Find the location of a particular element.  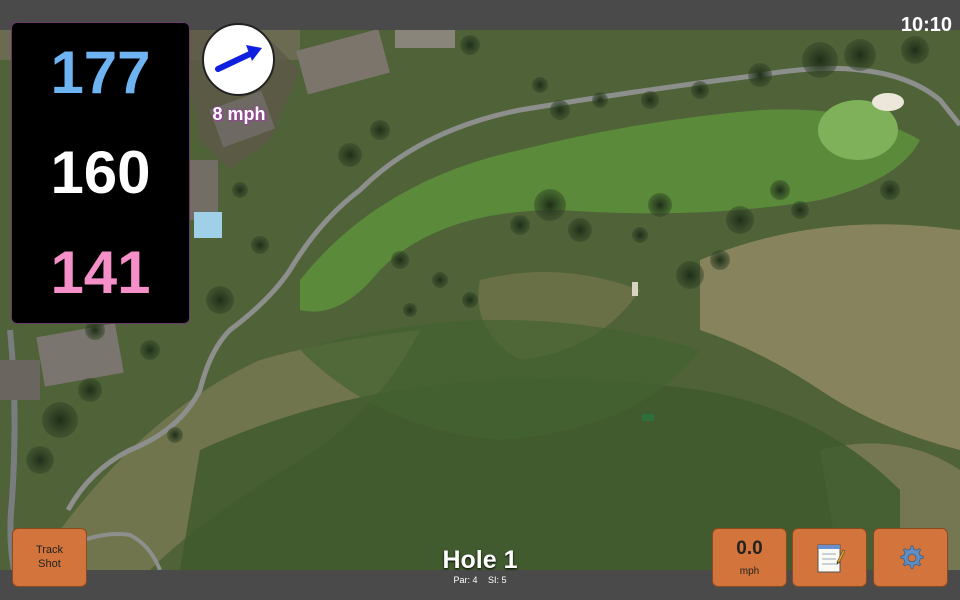

notes-button is located at coordinates (829, 557).